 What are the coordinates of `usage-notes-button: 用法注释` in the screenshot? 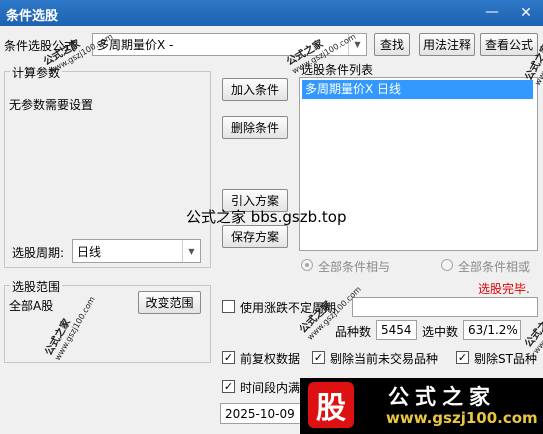 It's located at (447, 44).